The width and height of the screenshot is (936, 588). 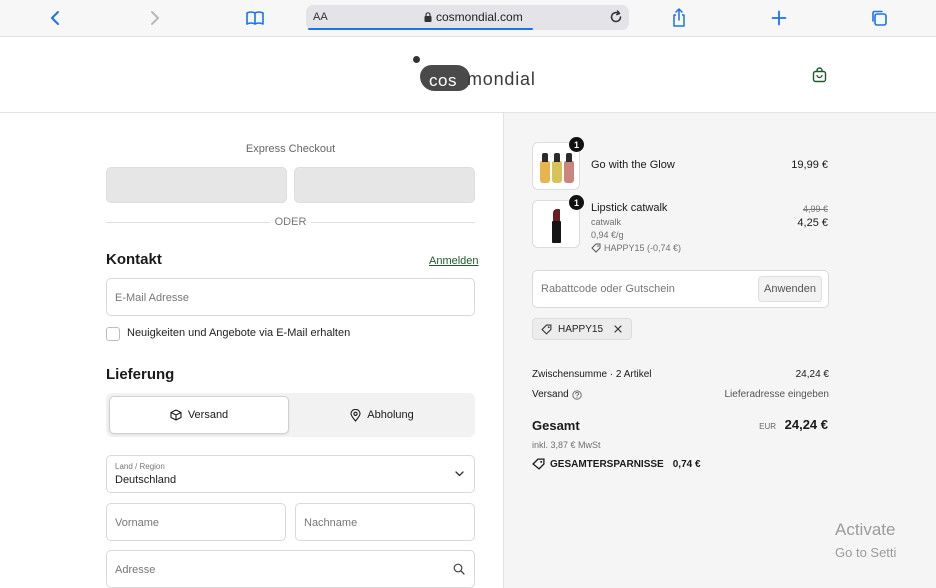 I want to click on pickup-option: Abholung, so click(x=382, y=415).